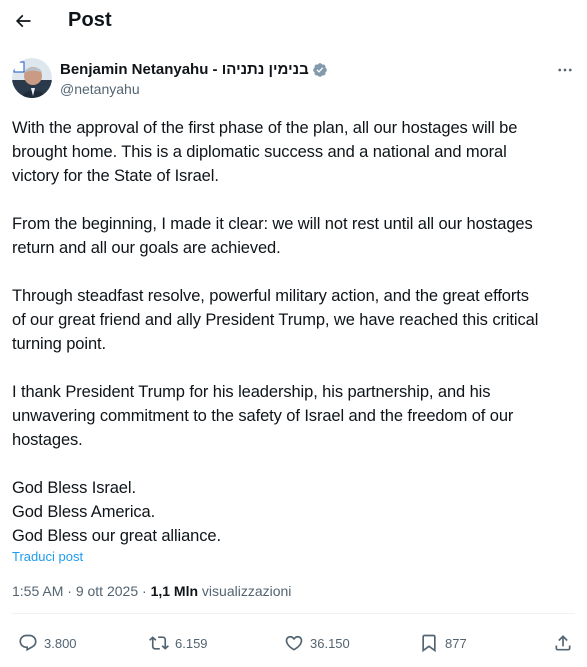 This screenshot has width=587, height=667. What do you see at coordinates (84, 512) in the screenshot?
I see `text-line: God Bless America.` at bounding box center [84, 512].